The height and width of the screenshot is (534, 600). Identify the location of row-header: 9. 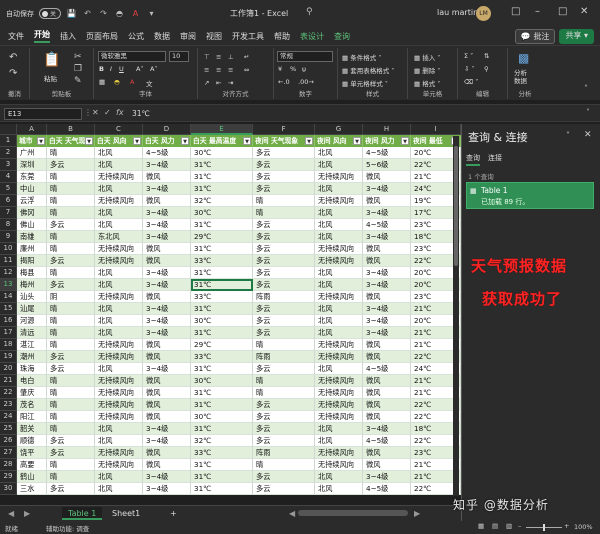
(8, 237).